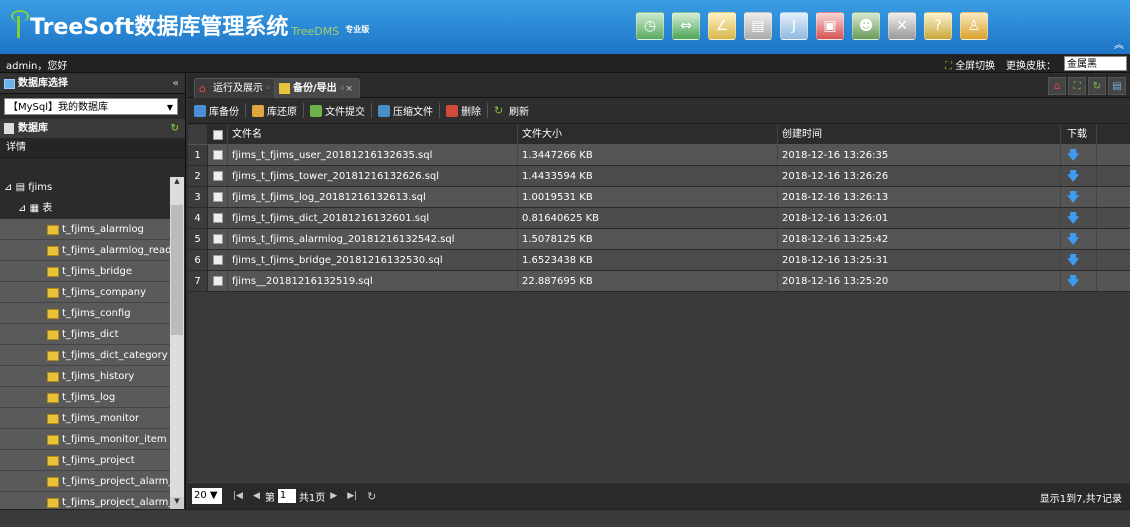 The width and height of the screenshot is (1130, 527). What do you see at coordinates (974, 26) in the screenshot?
I see `person-icon: ♙` at bounding box center [974, 26].